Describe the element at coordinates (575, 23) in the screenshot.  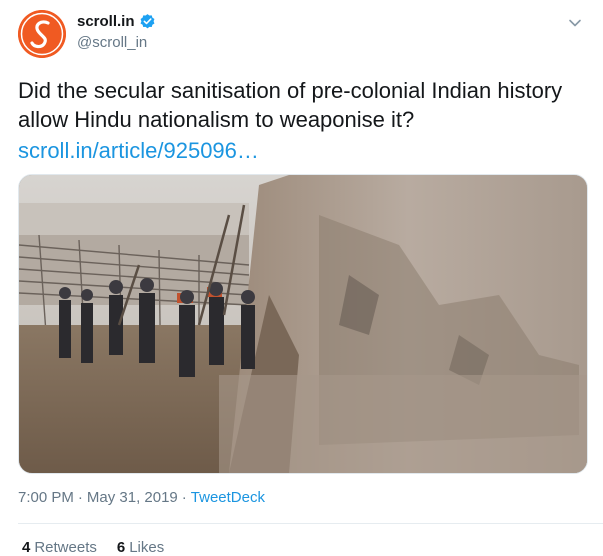
I see `chevron-down-icon` at that location.